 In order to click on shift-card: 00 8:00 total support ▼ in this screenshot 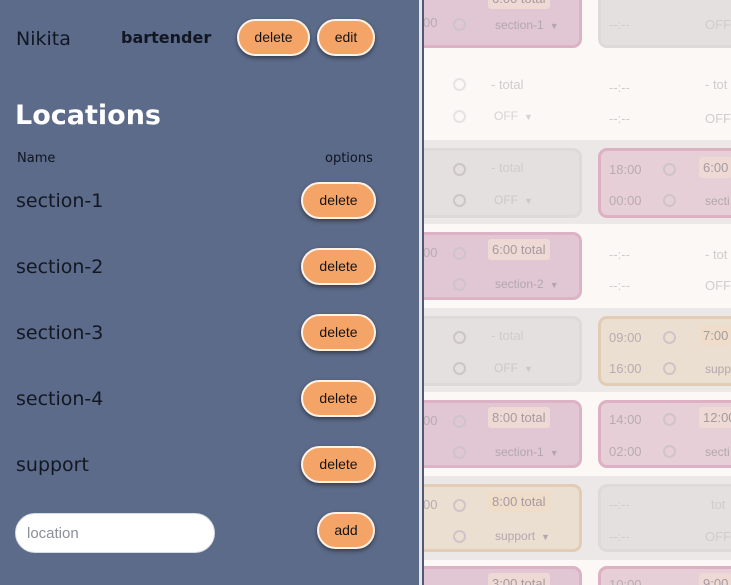, I will do `click(496, 518)`.